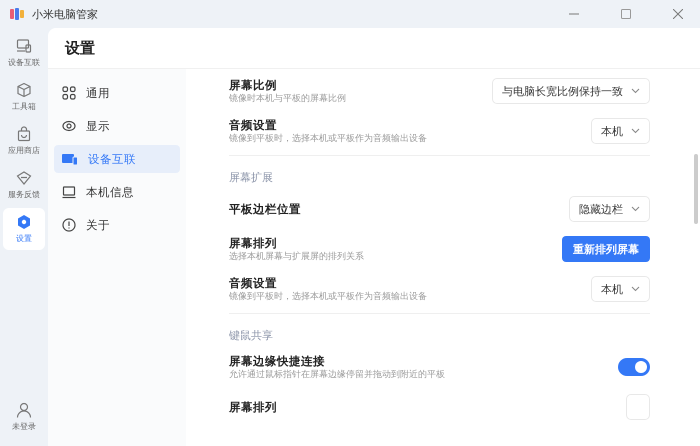 The height and width of the screenshot is (446, 700). I want to click on rail-item: 应用商店, so click(24, 141).